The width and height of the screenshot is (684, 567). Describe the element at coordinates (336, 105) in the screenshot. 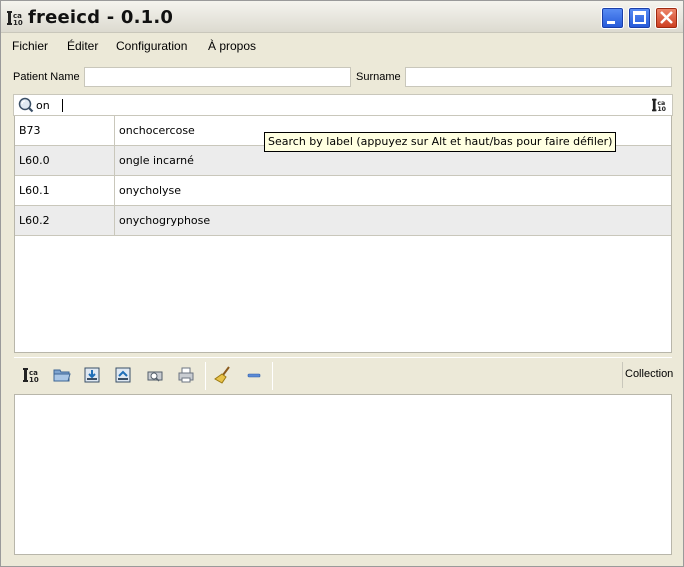

I see `search-input` at that location.